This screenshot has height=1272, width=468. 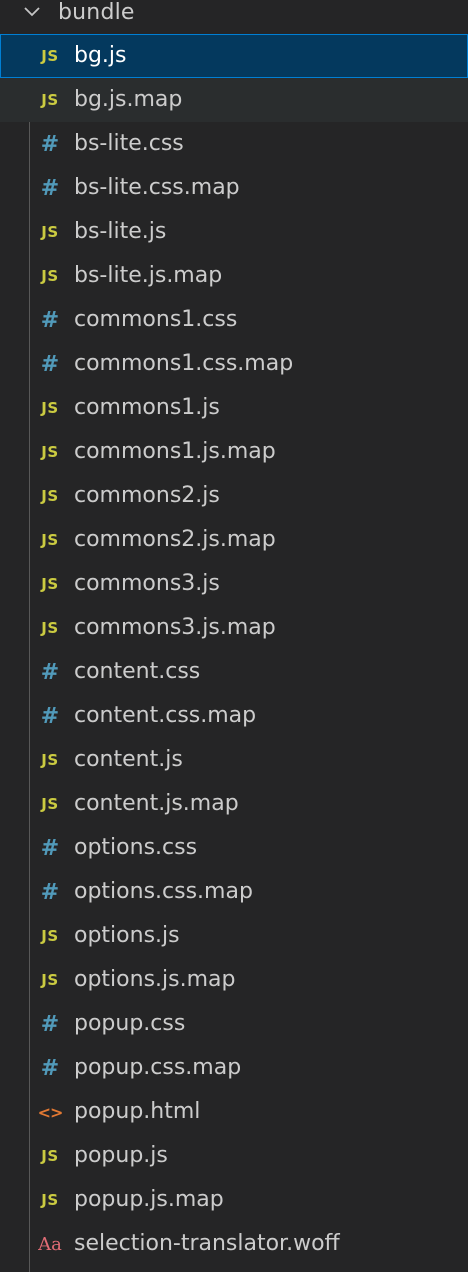 What do you see at coordinates (149, 1199) in the screenshot?
I see `file-name: popup.js.map` at bounding box center [149, 1199].